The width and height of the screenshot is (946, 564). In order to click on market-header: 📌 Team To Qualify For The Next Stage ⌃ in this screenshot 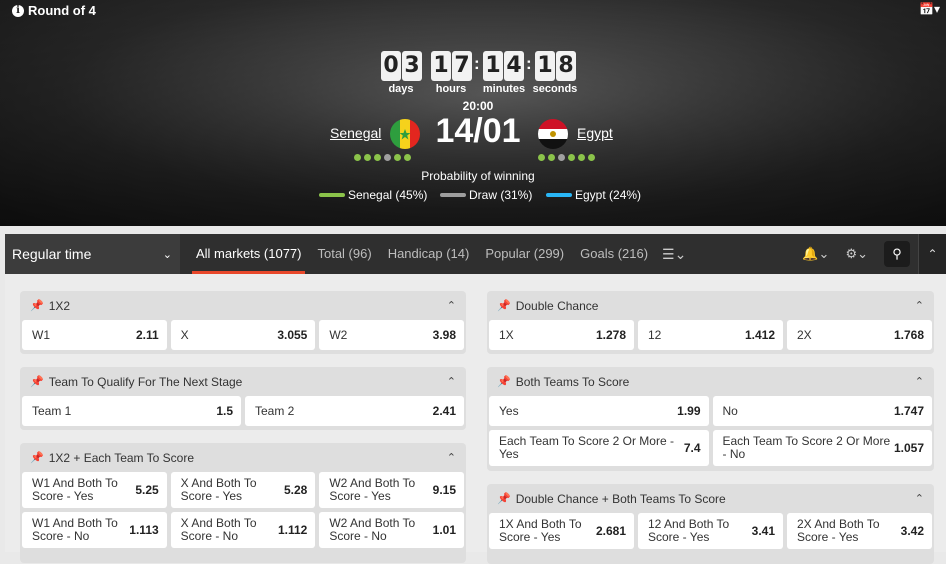, I will do `click(243, 381)`.